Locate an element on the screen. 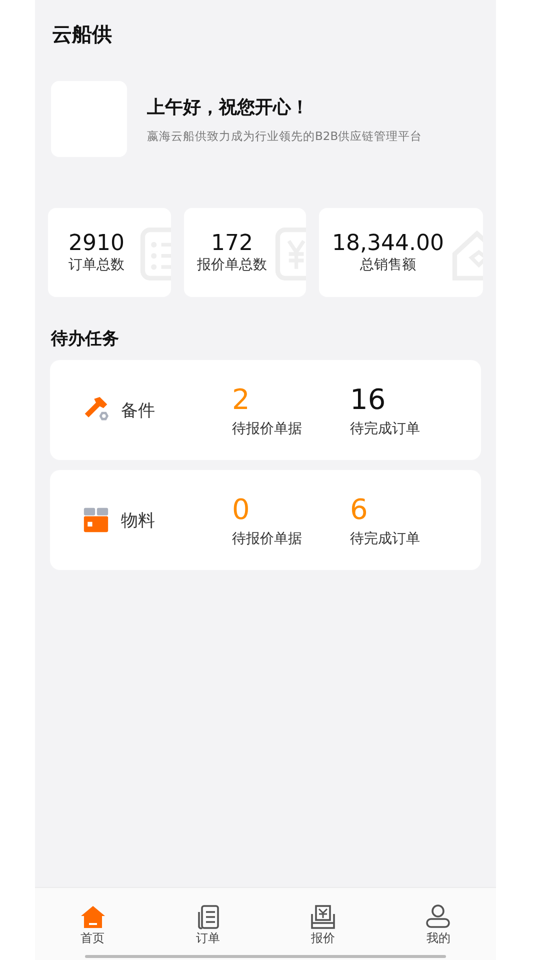 Image resolution: width=540 pixels, height=960 pixels. task-count: 2 is located at coordinates (241, 400).